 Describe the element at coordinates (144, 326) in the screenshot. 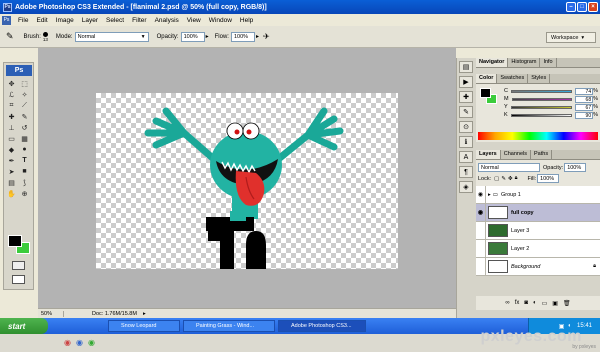

I see `task-snow-leopard: Snow Leopard` at that location.